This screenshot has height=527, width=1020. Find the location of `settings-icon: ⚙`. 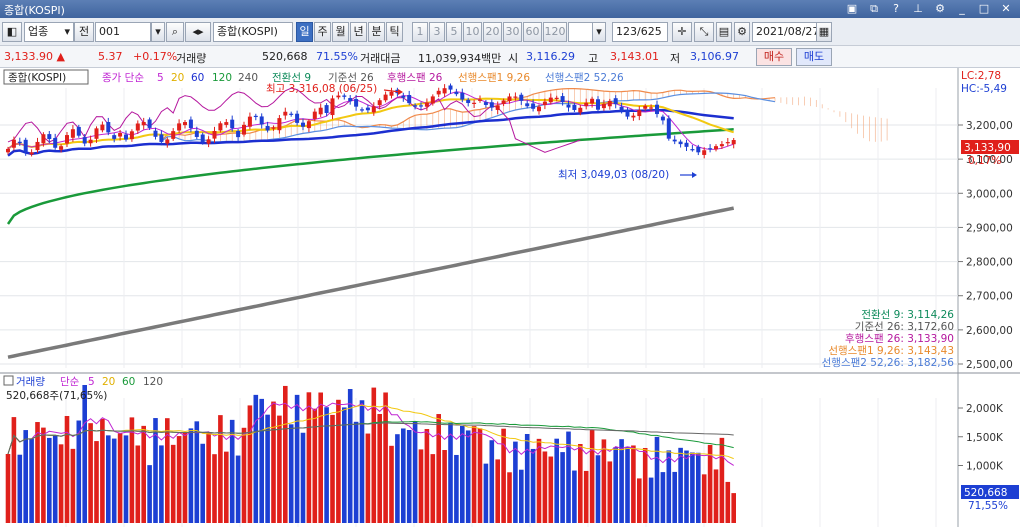

settings-icon: ⚙ is located at coordinates (940, 8).